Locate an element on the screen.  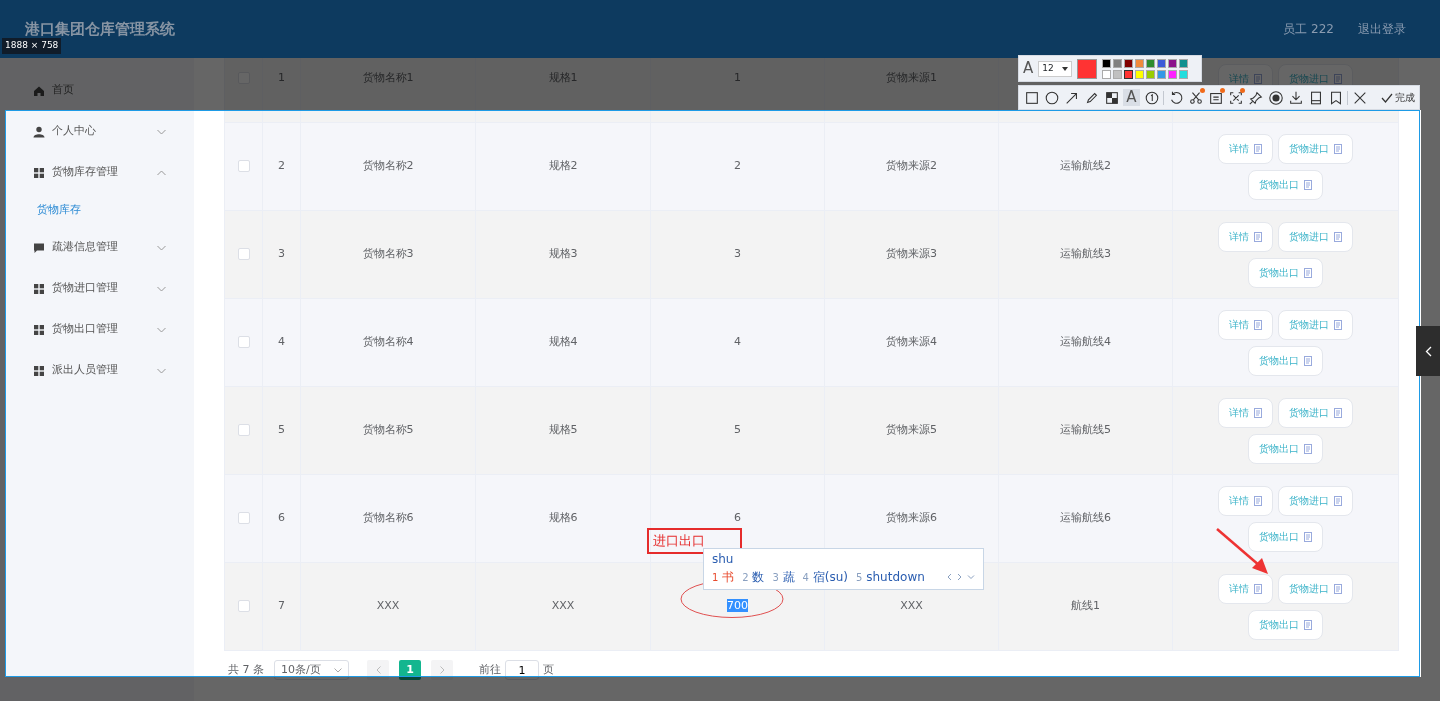
numbered-circle-tool-button is located at coordinates (1151, 97).